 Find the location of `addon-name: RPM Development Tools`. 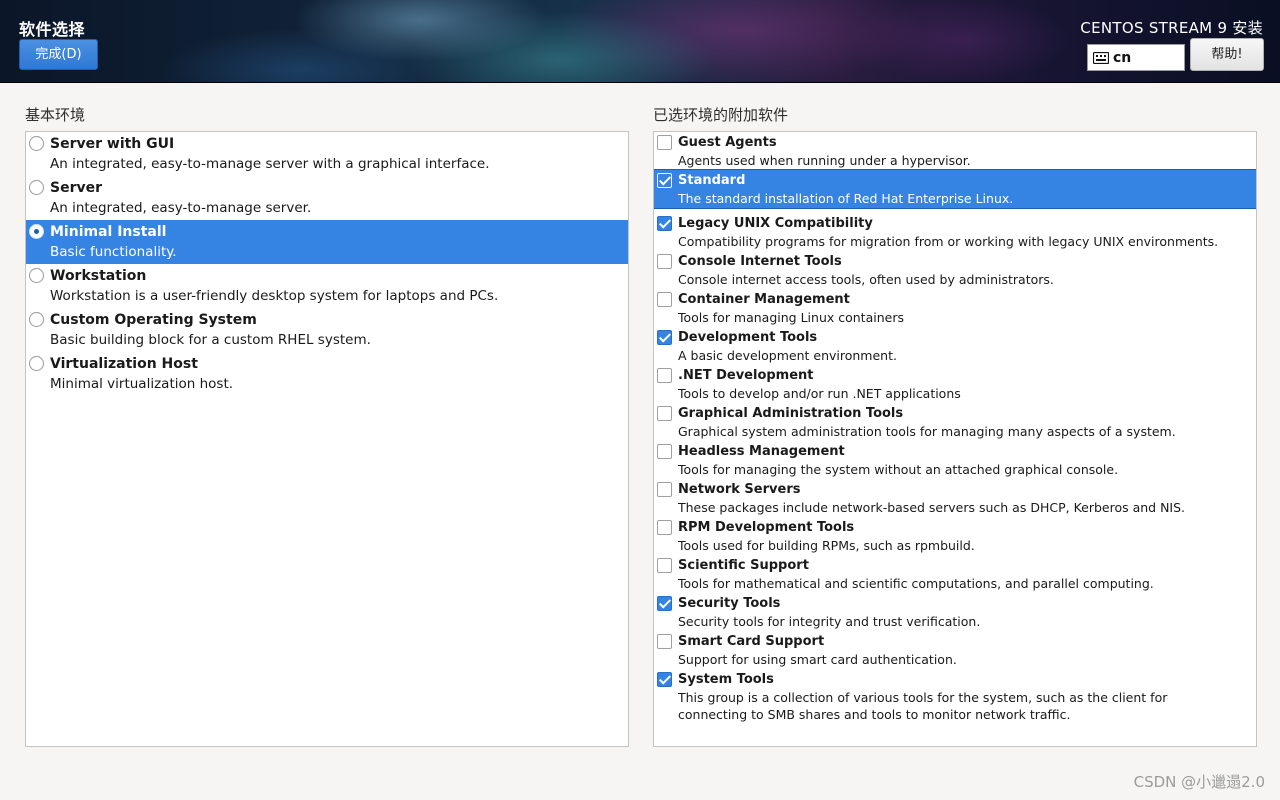

addon-name: RPM Development Tools is located at coordinates (766, 527).